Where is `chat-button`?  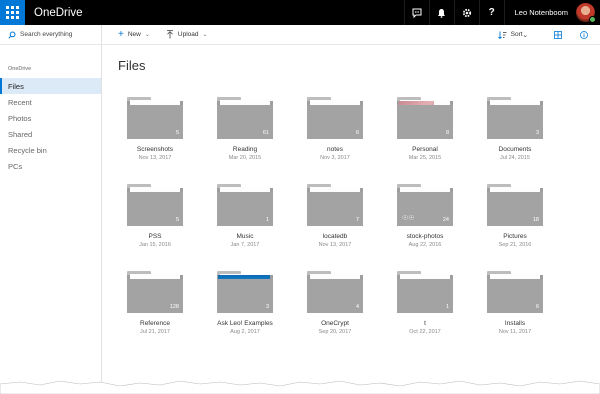
chat-button is located at coordinates (416, 12).